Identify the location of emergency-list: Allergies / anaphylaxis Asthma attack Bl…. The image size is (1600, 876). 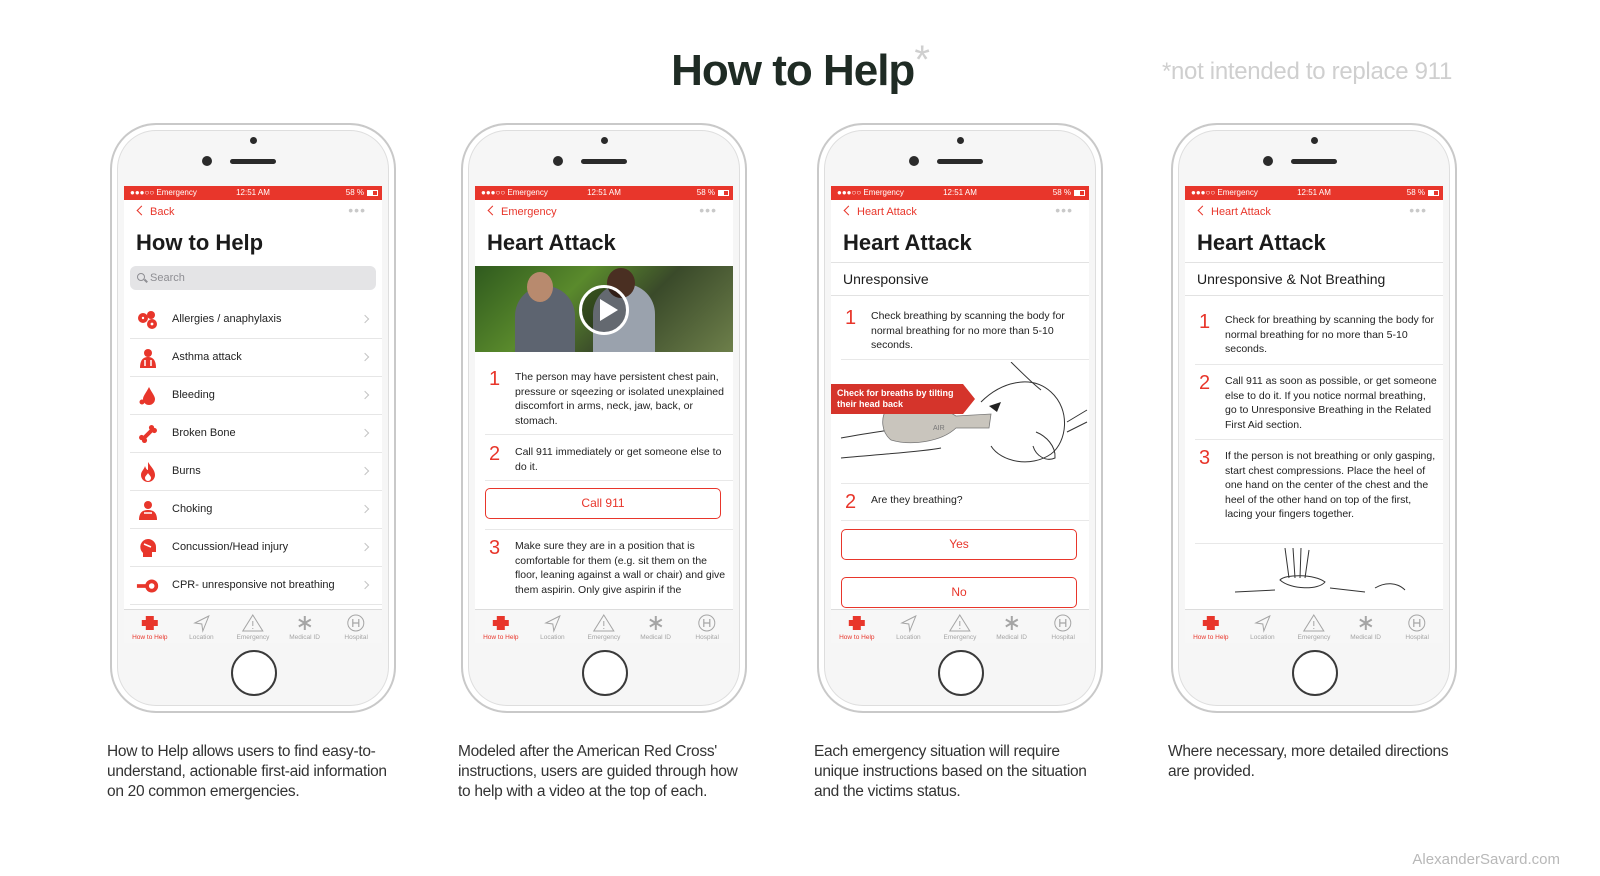
(256, 453).